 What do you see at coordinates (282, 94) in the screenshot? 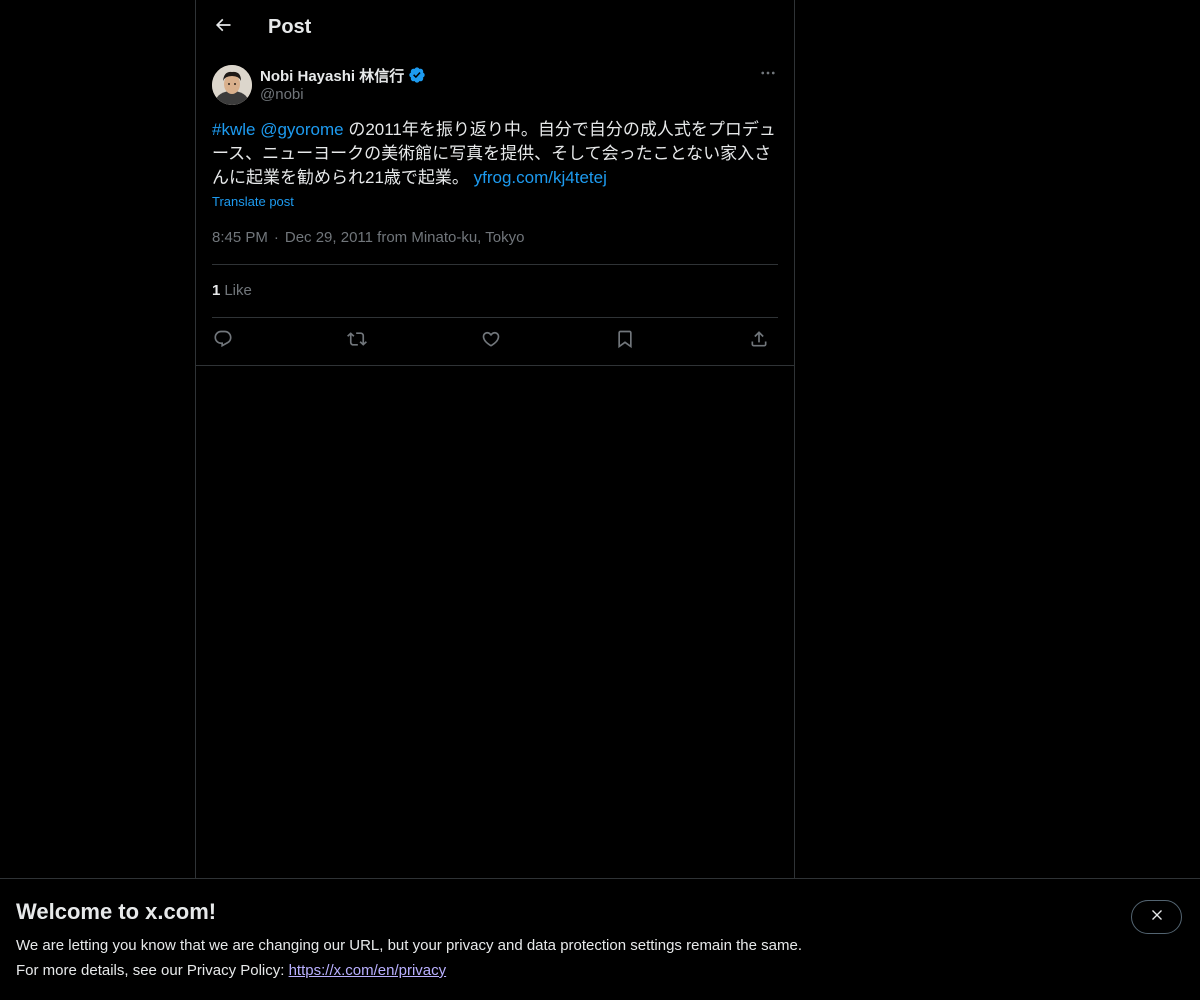
I see `author-handle: @nobi` at bounding box center [282, 94].